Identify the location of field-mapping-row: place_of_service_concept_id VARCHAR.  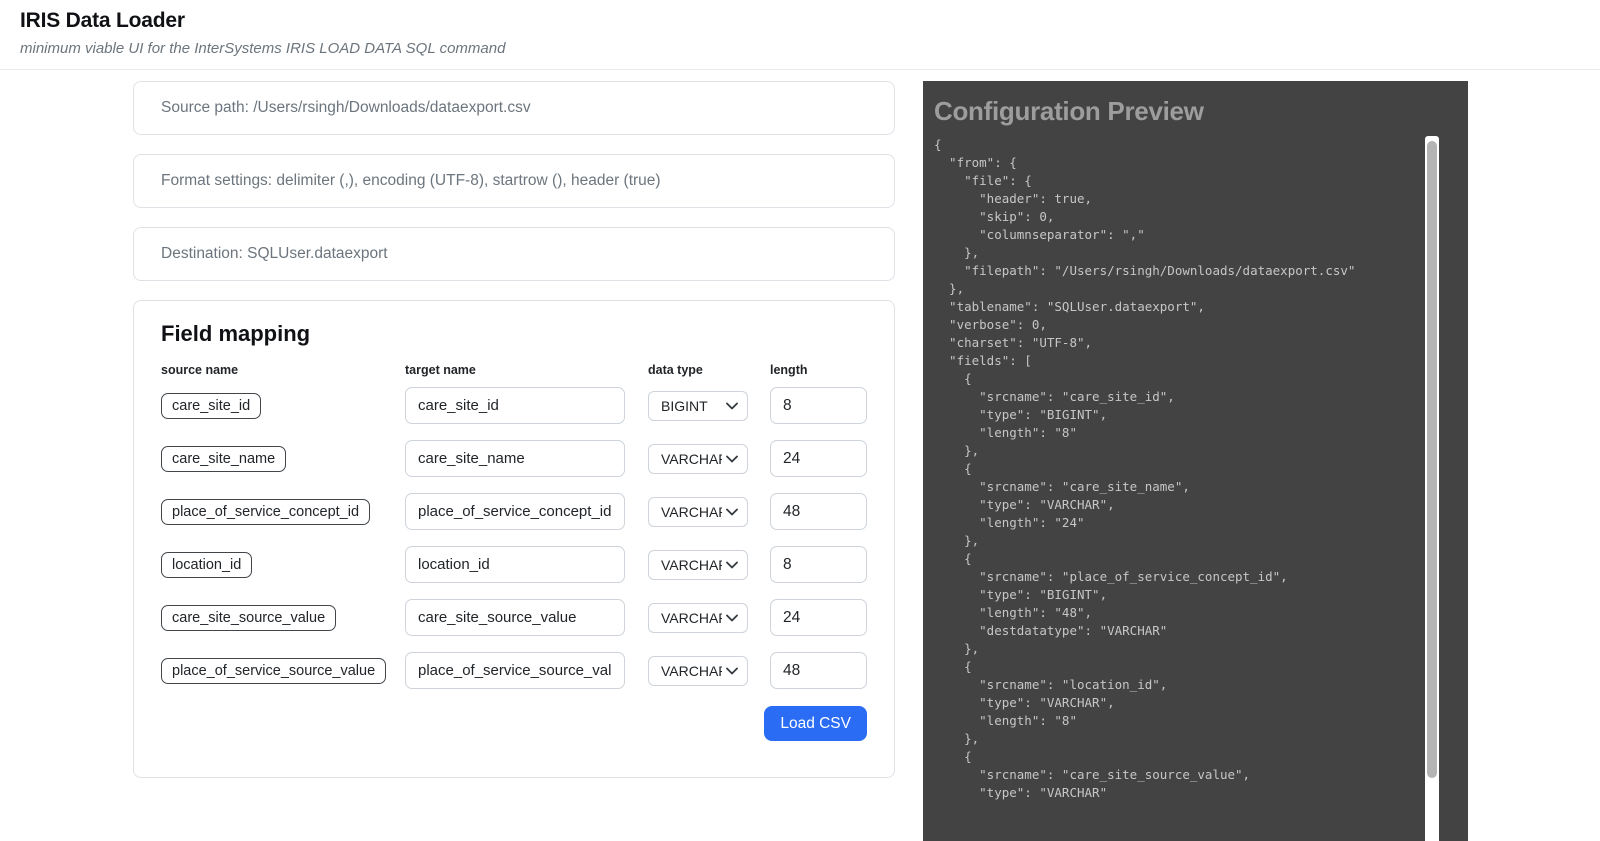
(514, 511).